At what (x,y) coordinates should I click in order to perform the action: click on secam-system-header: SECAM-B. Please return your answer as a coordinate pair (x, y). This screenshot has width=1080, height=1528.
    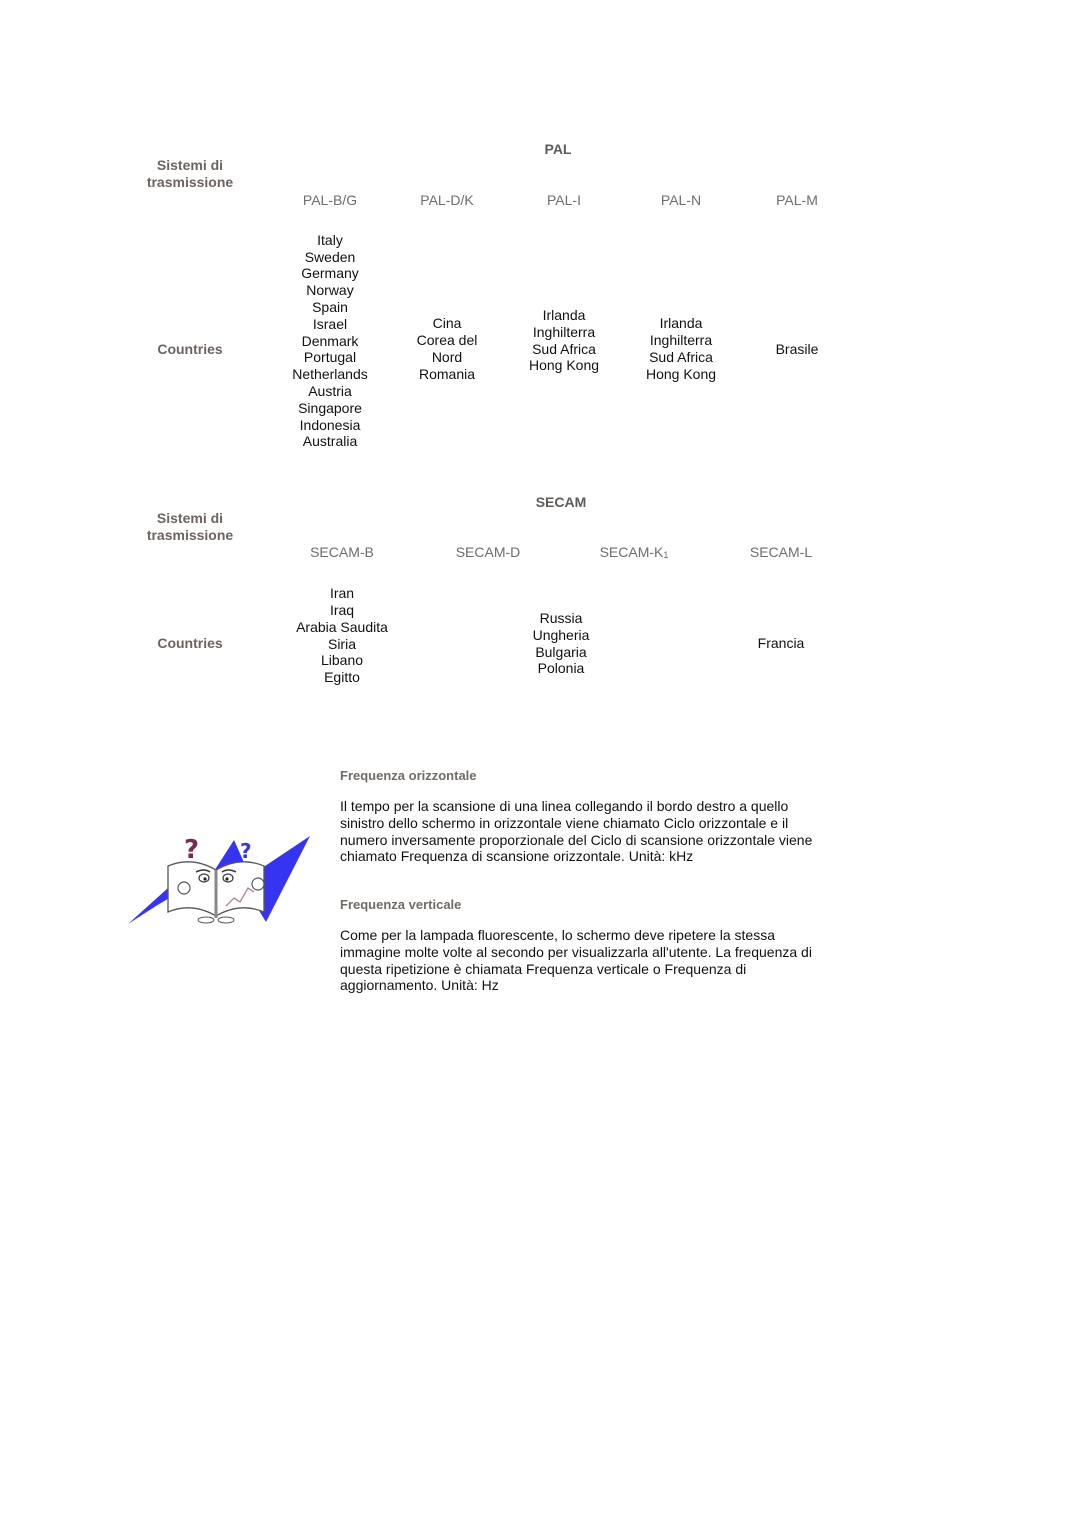
    Looking at the image, I should click on (342, 552).